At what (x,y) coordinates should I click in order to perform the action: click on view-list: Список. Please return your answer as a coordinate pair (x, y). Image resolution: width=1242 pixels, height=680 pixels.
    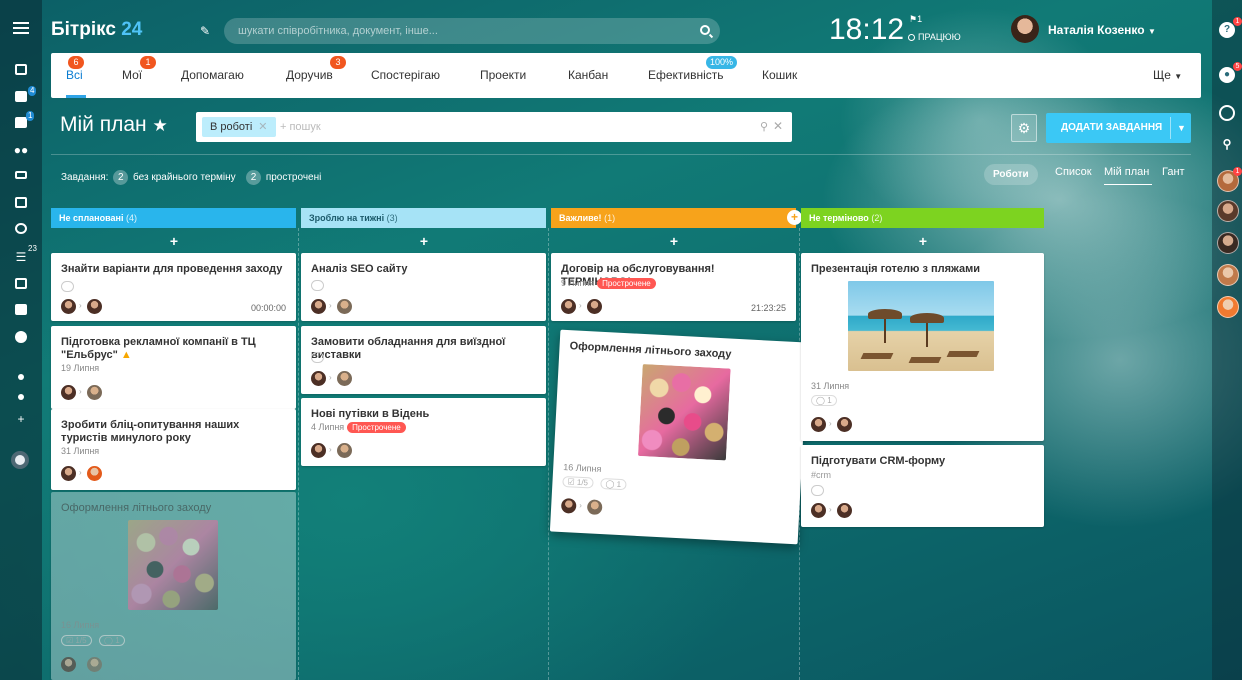
    Looking at the image, I should click on (1073, 172).